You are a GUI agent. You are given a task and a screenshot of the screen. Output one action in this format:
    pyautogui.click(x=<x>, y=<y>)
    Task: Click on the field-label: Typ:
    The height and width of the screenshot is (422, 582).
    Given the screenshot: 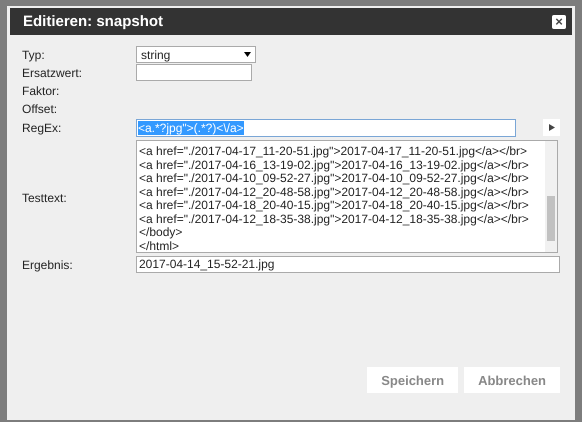 What is the action you would take?
    pyautogui.click(x=34, y=54)
    